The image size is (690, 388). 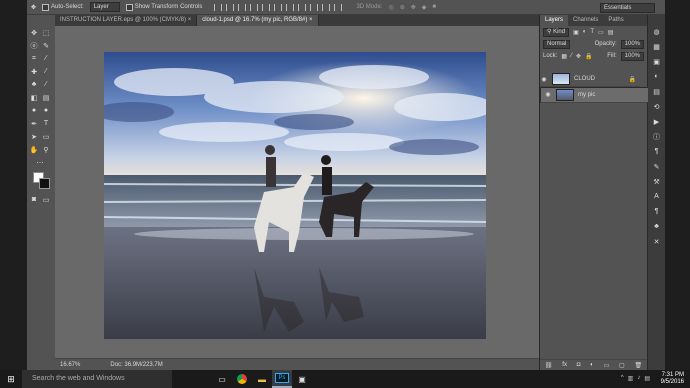 What do you see at coordinates (556, 32) in the screenshot?
I see `filter-kind-dropdown: ⚲ Kind` at bounding box center [556, 32].